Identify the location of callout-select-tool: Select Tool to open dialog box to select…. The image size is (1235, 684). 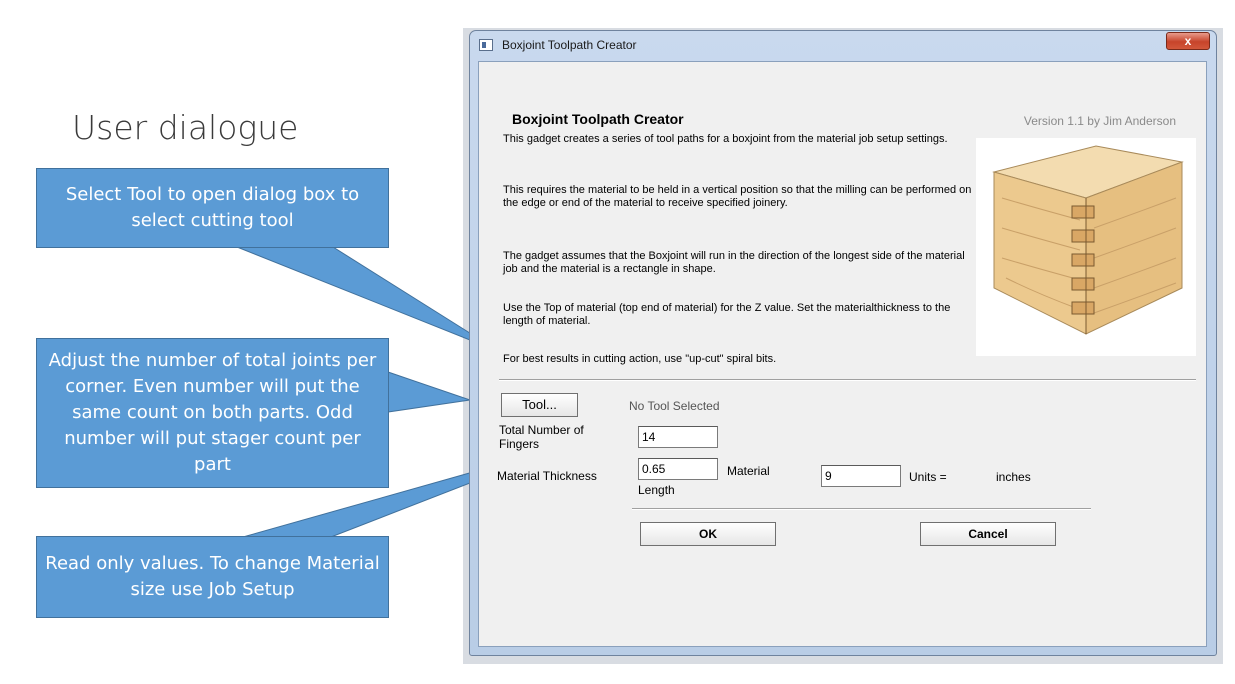
(212, 208).